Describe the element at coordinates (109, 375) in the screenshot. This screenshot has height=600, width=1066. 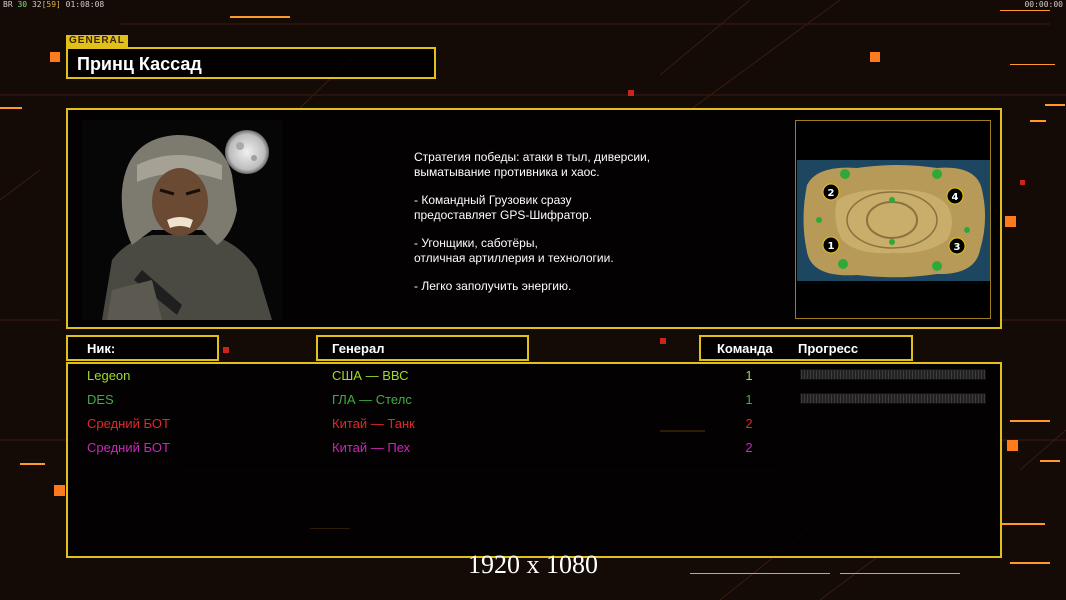
I see `player-nick: Legeon` at that location.